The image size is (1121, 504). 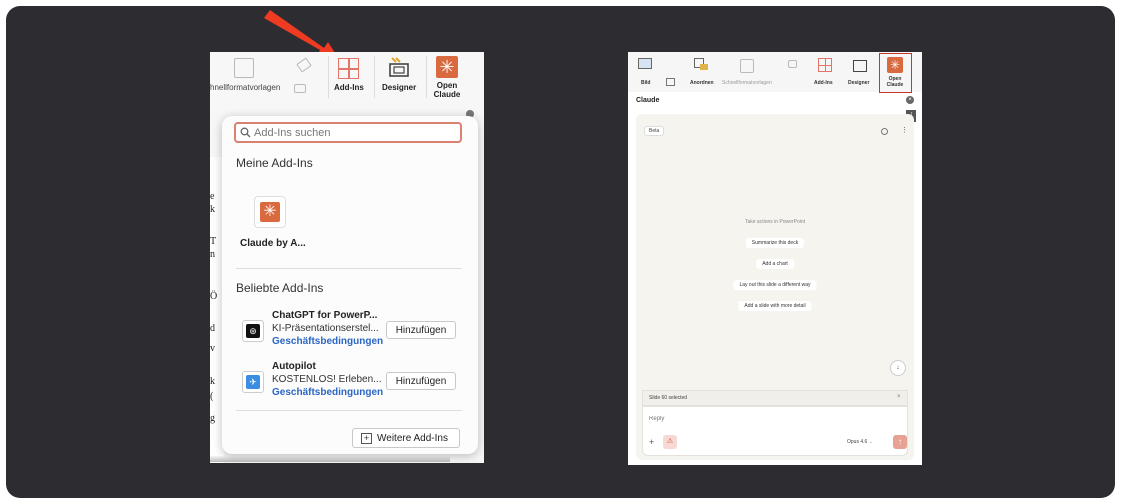 What do you see at coordinates (870, 442) in the screenshot?
I see `chevron-down-icon: ⌄` at bounding box center [870, 442].